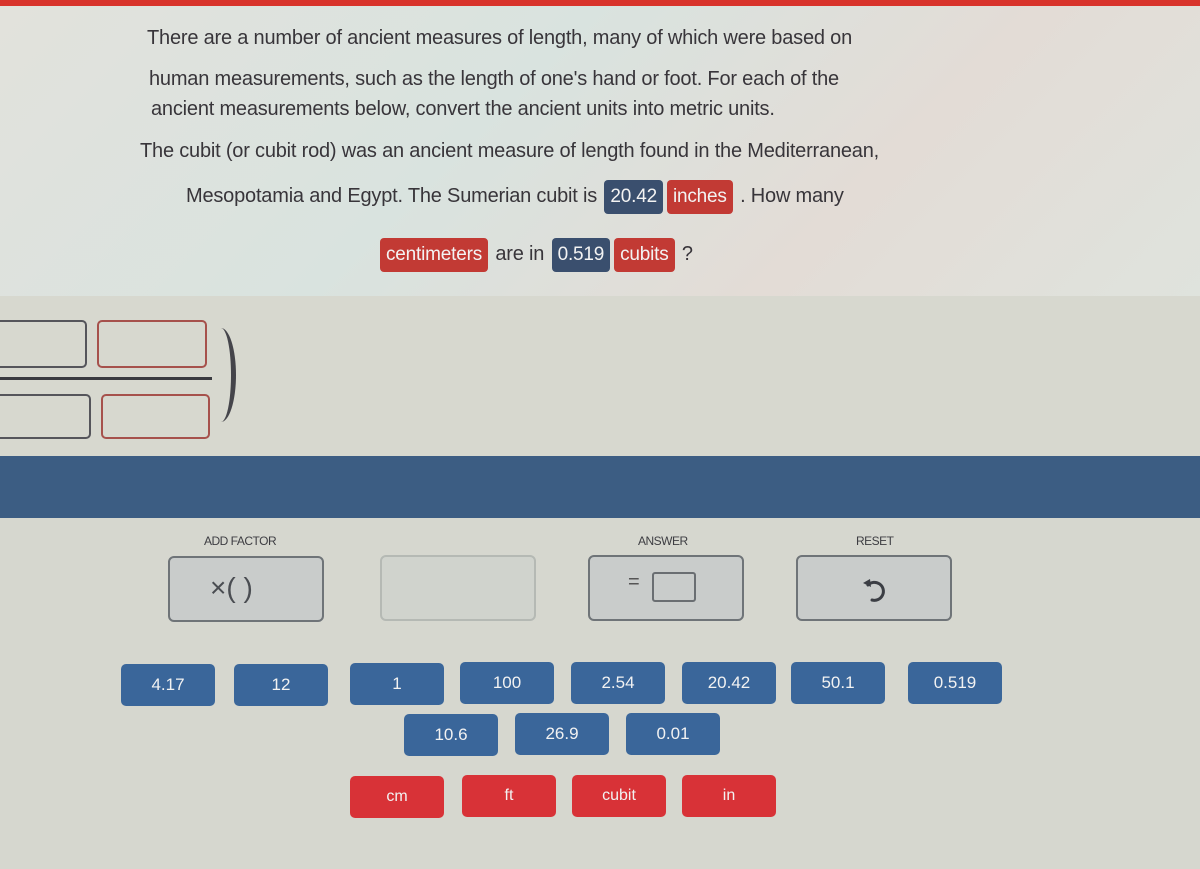 The height and width of the screenshot is (869, 1200). What do you see at coordinates (507, 683) in the screenshot?
I see `tile-100: 100` at bounding box center [507, 683].